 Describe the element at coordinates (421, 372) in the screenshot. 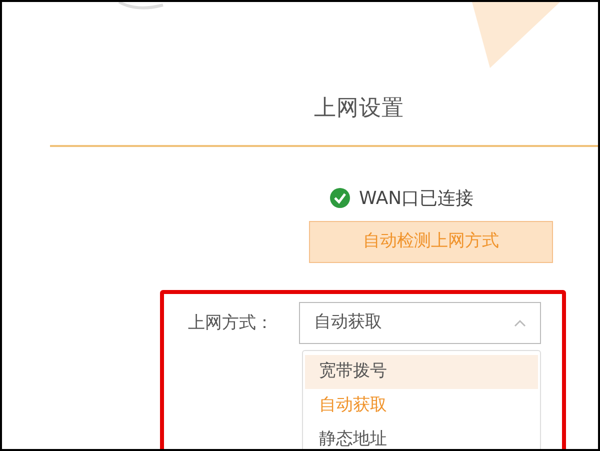

I see `dropdown-option: 宽带拨号` at that location.